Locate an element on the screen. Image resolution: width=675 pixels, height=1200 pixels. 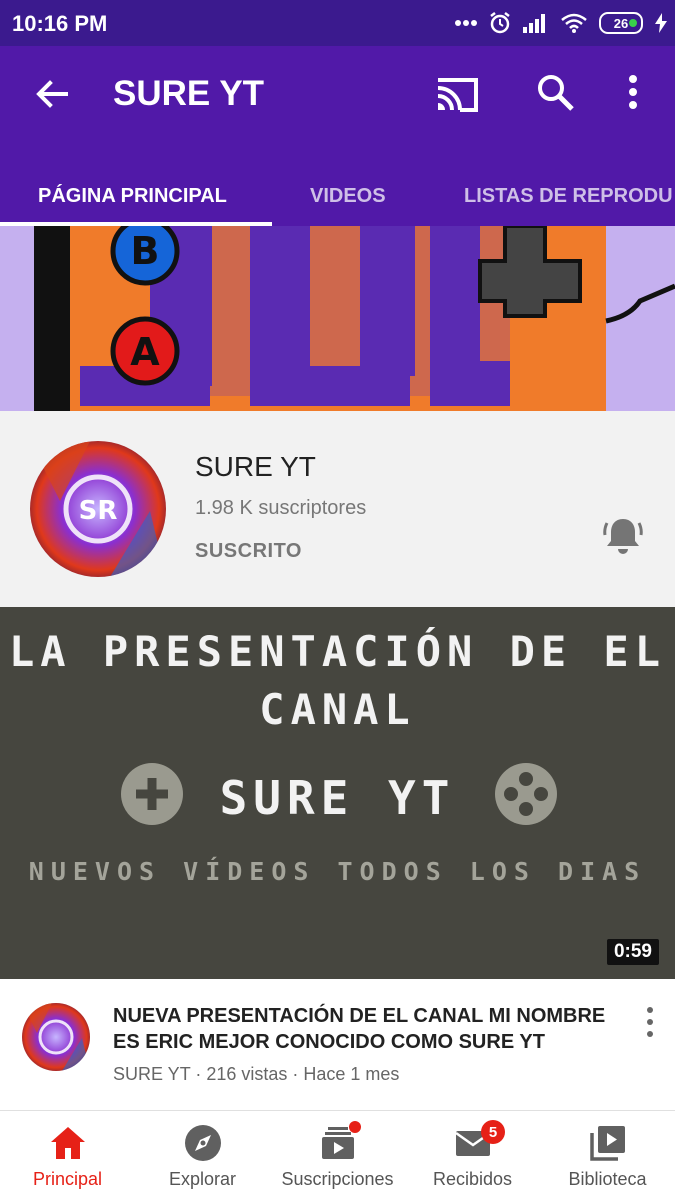
channel-avatar: SR is located at coordinates (98, 509).